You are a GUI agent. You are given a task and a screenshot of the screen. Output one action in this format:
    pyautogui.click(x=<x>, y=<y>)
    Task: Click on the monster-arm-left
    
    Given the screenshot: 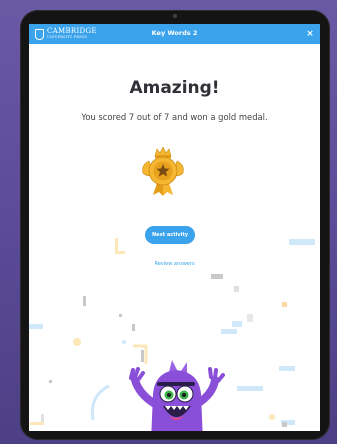 What is the action you would take?
    pyautogui.click(x=145, y=392)
    